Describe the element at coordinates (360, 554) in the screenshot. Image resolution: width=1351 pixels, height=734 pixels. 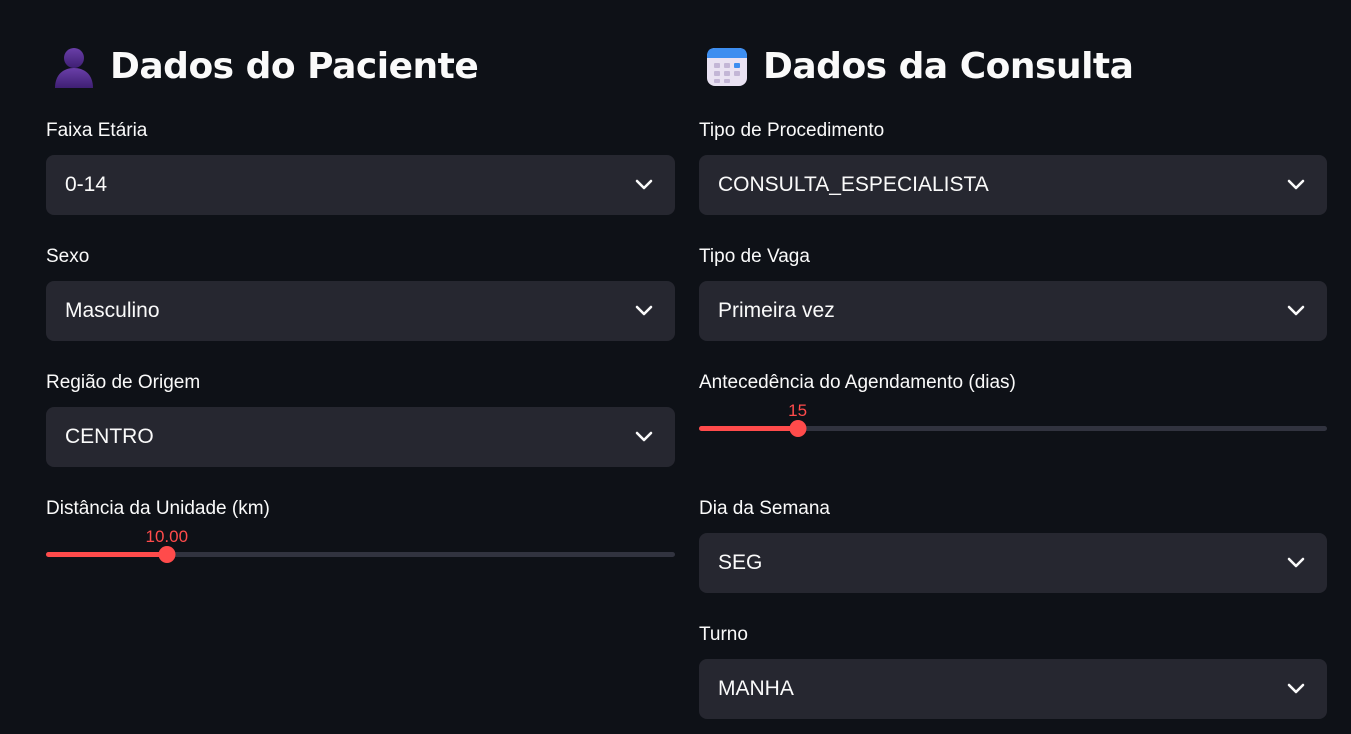
I see `distance-slider-track` at that location.